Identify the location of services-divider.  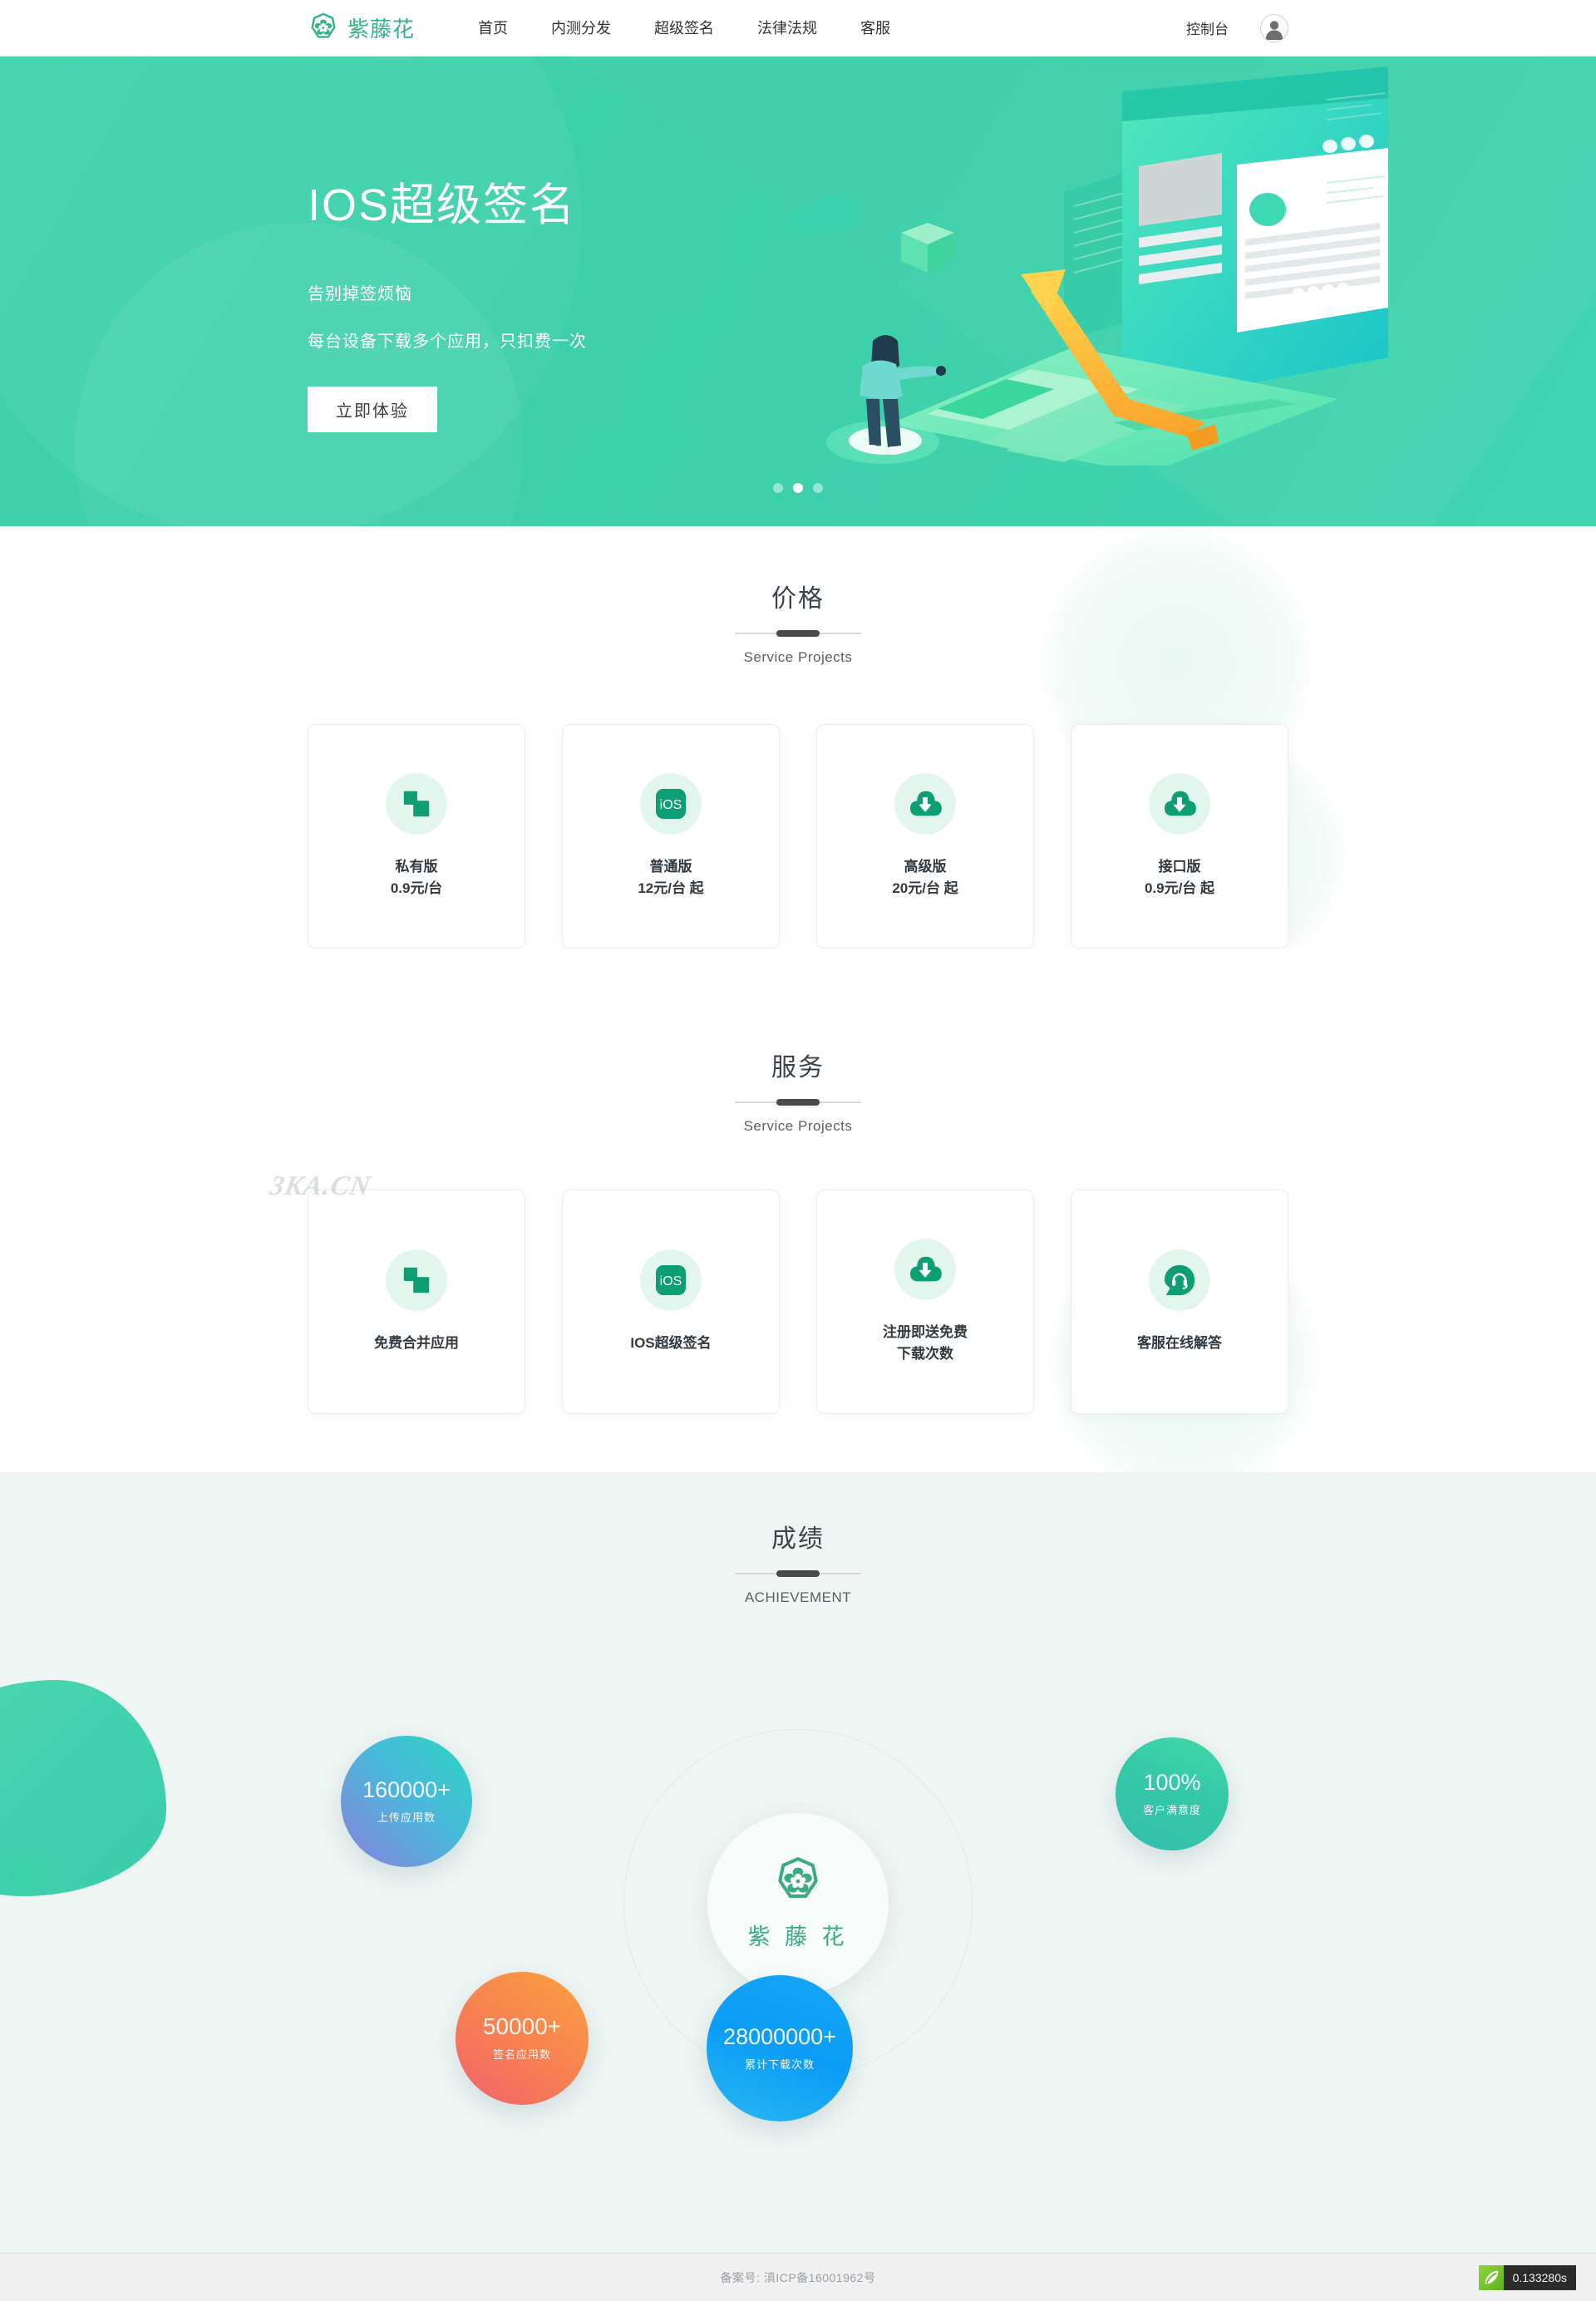
(798, 1102).